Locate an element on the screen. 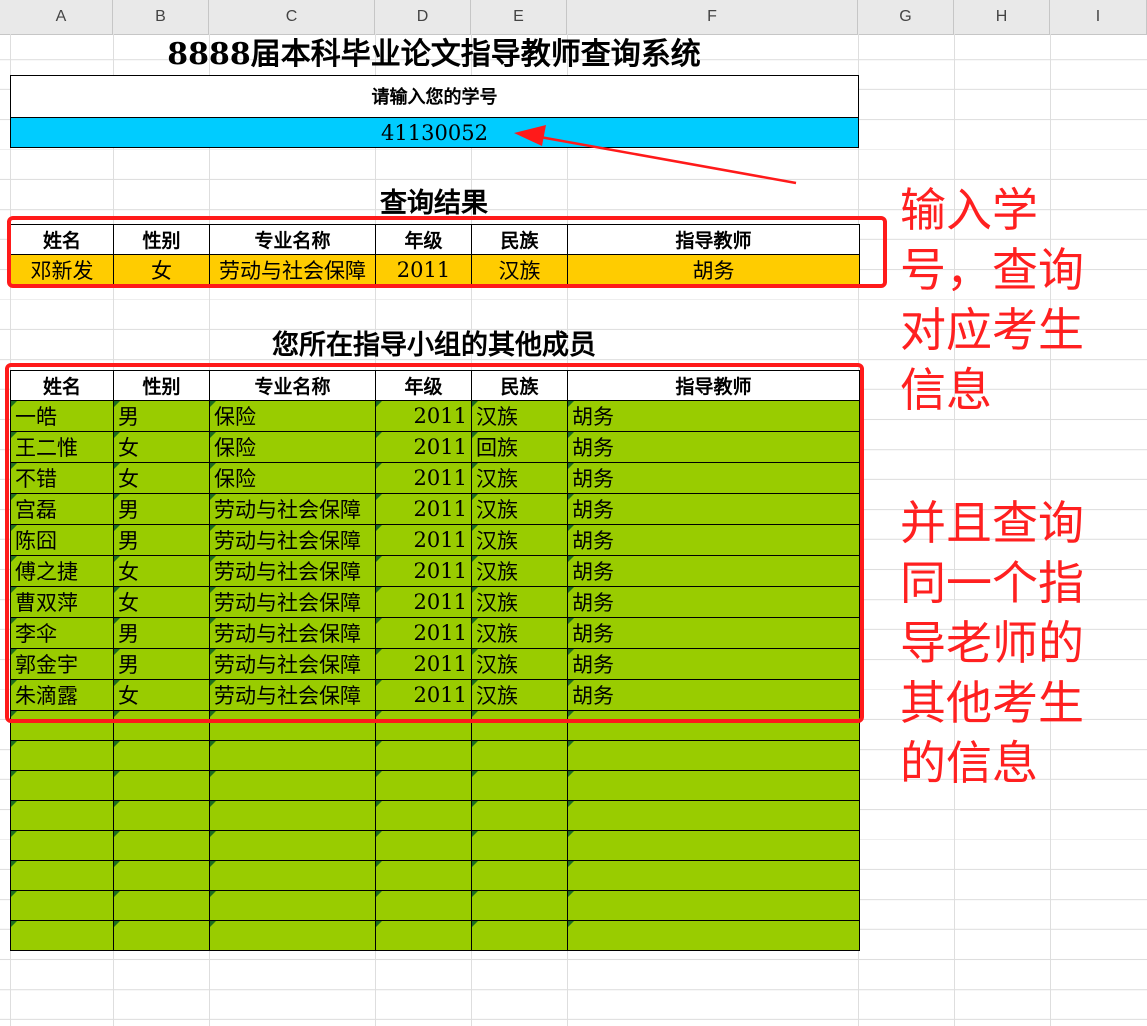 Image resolution: width=1147 pixels, height=1026 pixels. column-header-i: I is located at coordinates (1098, 17).